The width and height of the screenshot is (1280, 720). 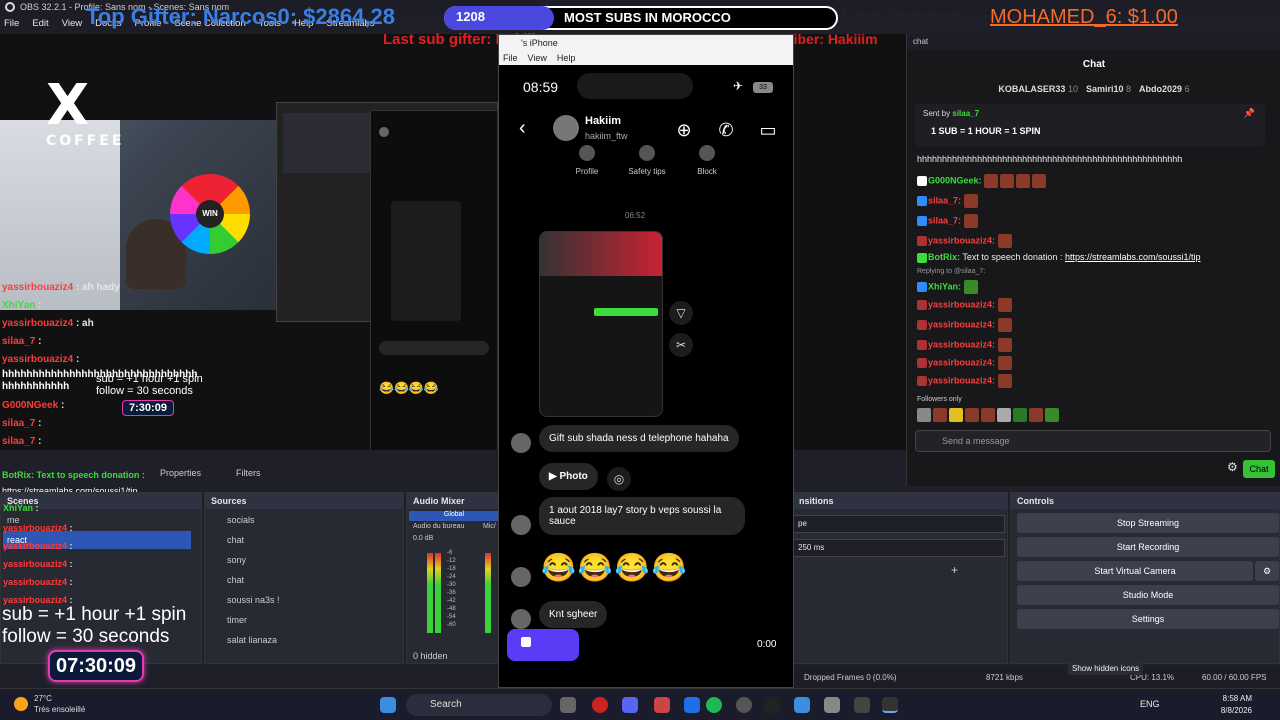 I want to click on opera-icon, so click(x=600, y=705).